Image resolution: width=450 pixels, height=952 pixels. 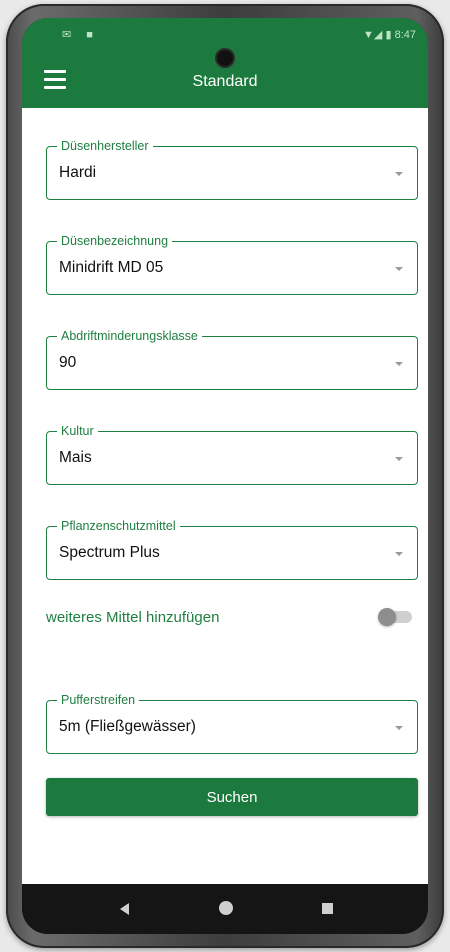 What do you see at coordinates (68, 362) in the screenshot?
I see `field-value: 90` at bounding box center [68, 362].